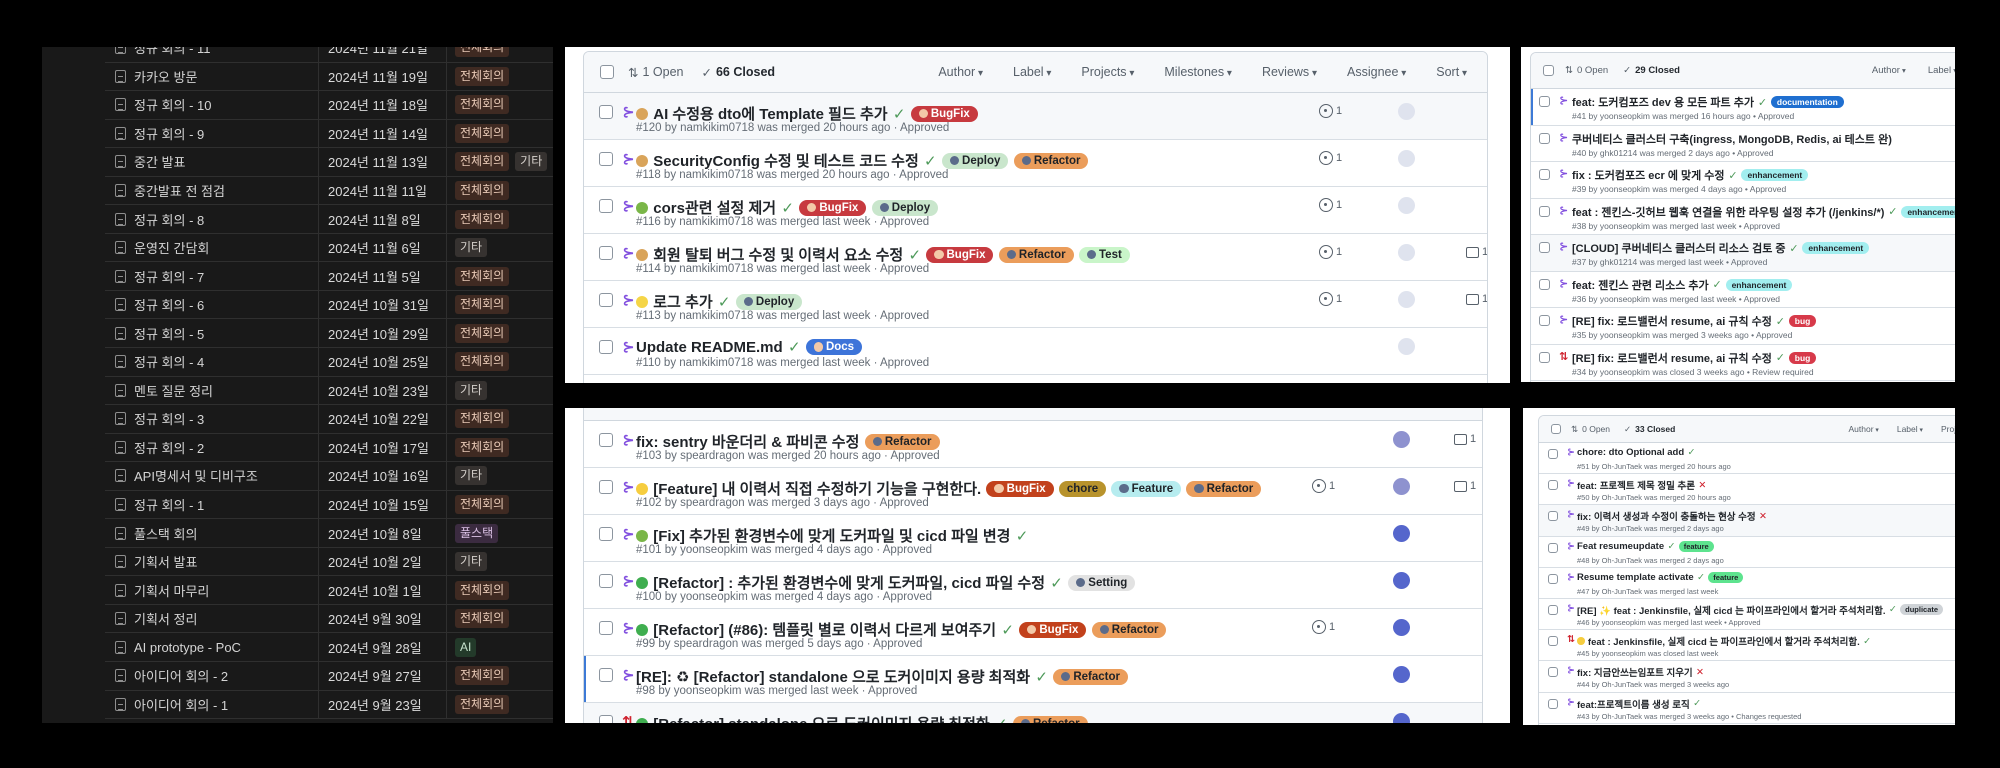 Image resolution: width=2000 pixels, height=768 pixels. I want to click on table-row: 정규 회의 - 9 2024년 11월 14일 전체회의, so click(329, 134).